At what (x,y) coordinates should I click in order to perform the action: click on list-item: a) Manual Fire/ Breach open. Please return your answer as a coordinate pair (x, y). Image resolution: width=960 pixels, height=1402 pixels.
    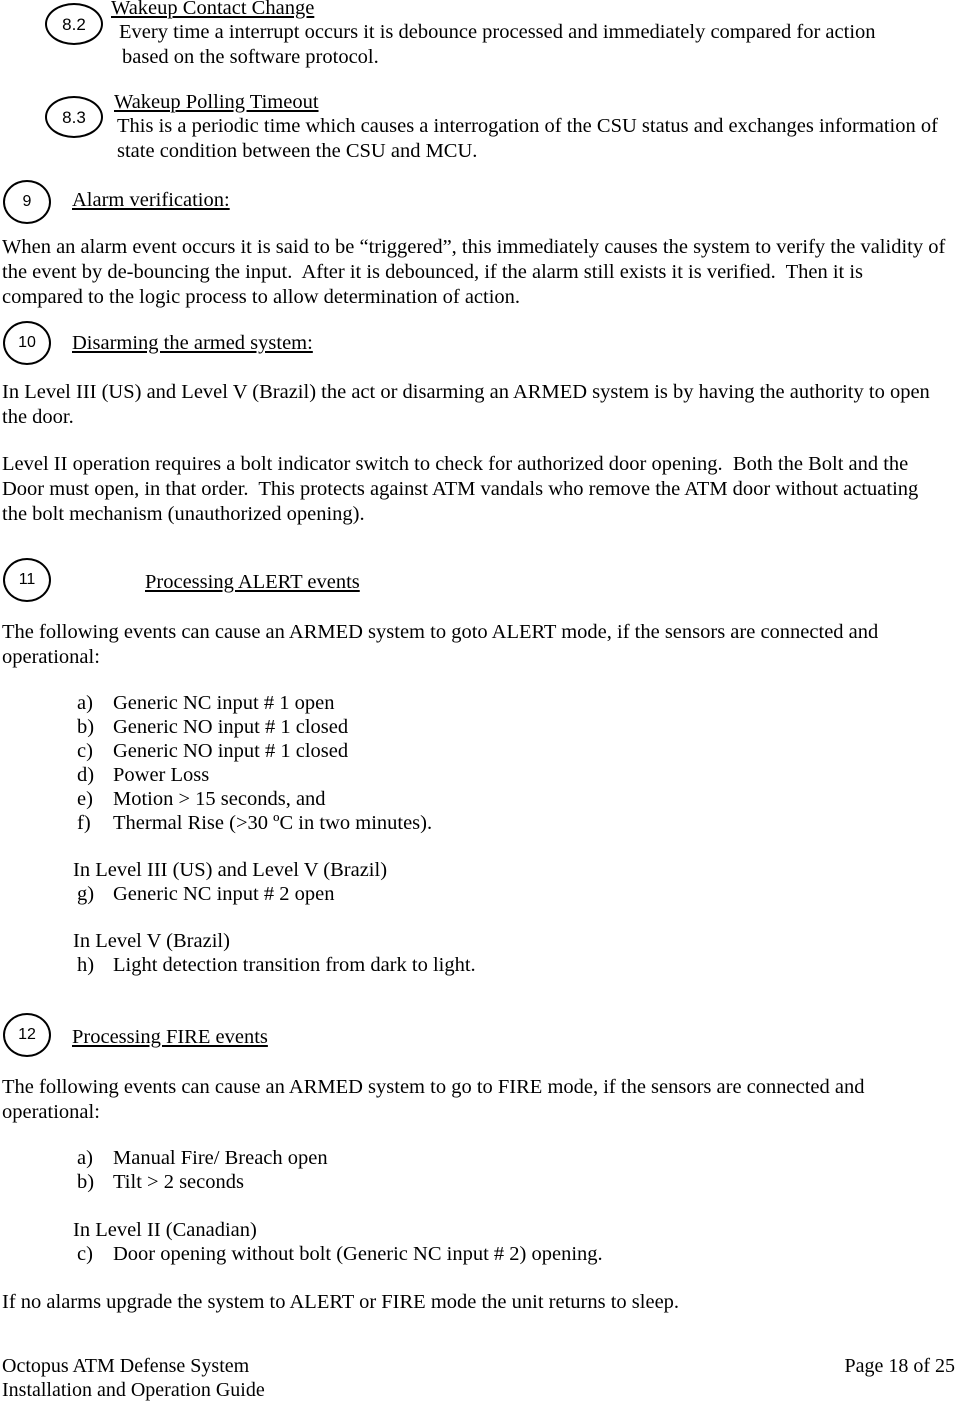
    Looking at the image, I should click on (202, 1158).